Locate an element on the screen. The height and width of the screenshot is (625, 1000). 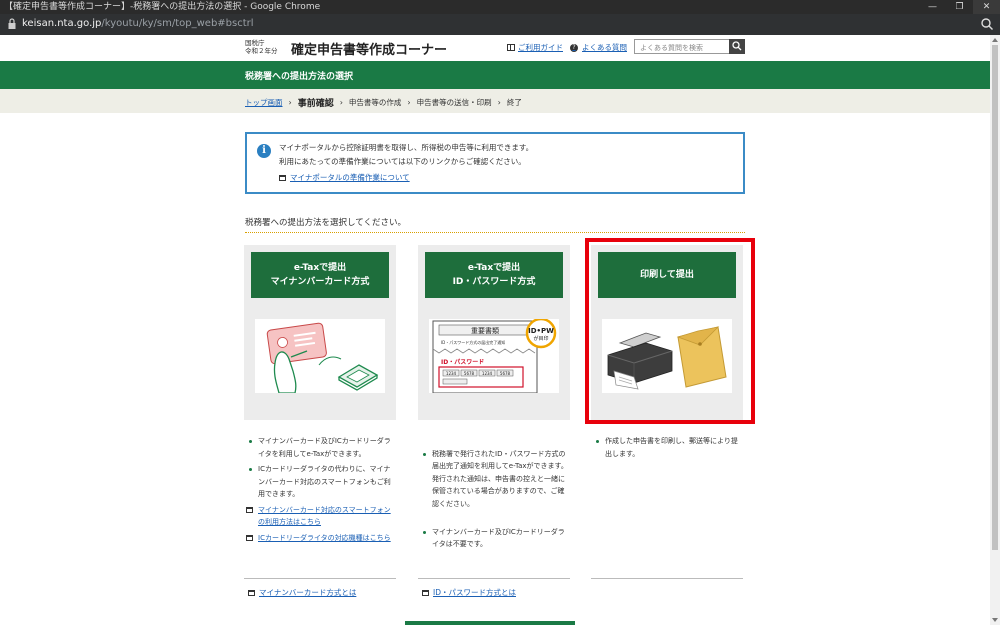
mynumber-card-option: e-Taxで提出 マイナンバーカード方式 is located at coordinates (320, 332).